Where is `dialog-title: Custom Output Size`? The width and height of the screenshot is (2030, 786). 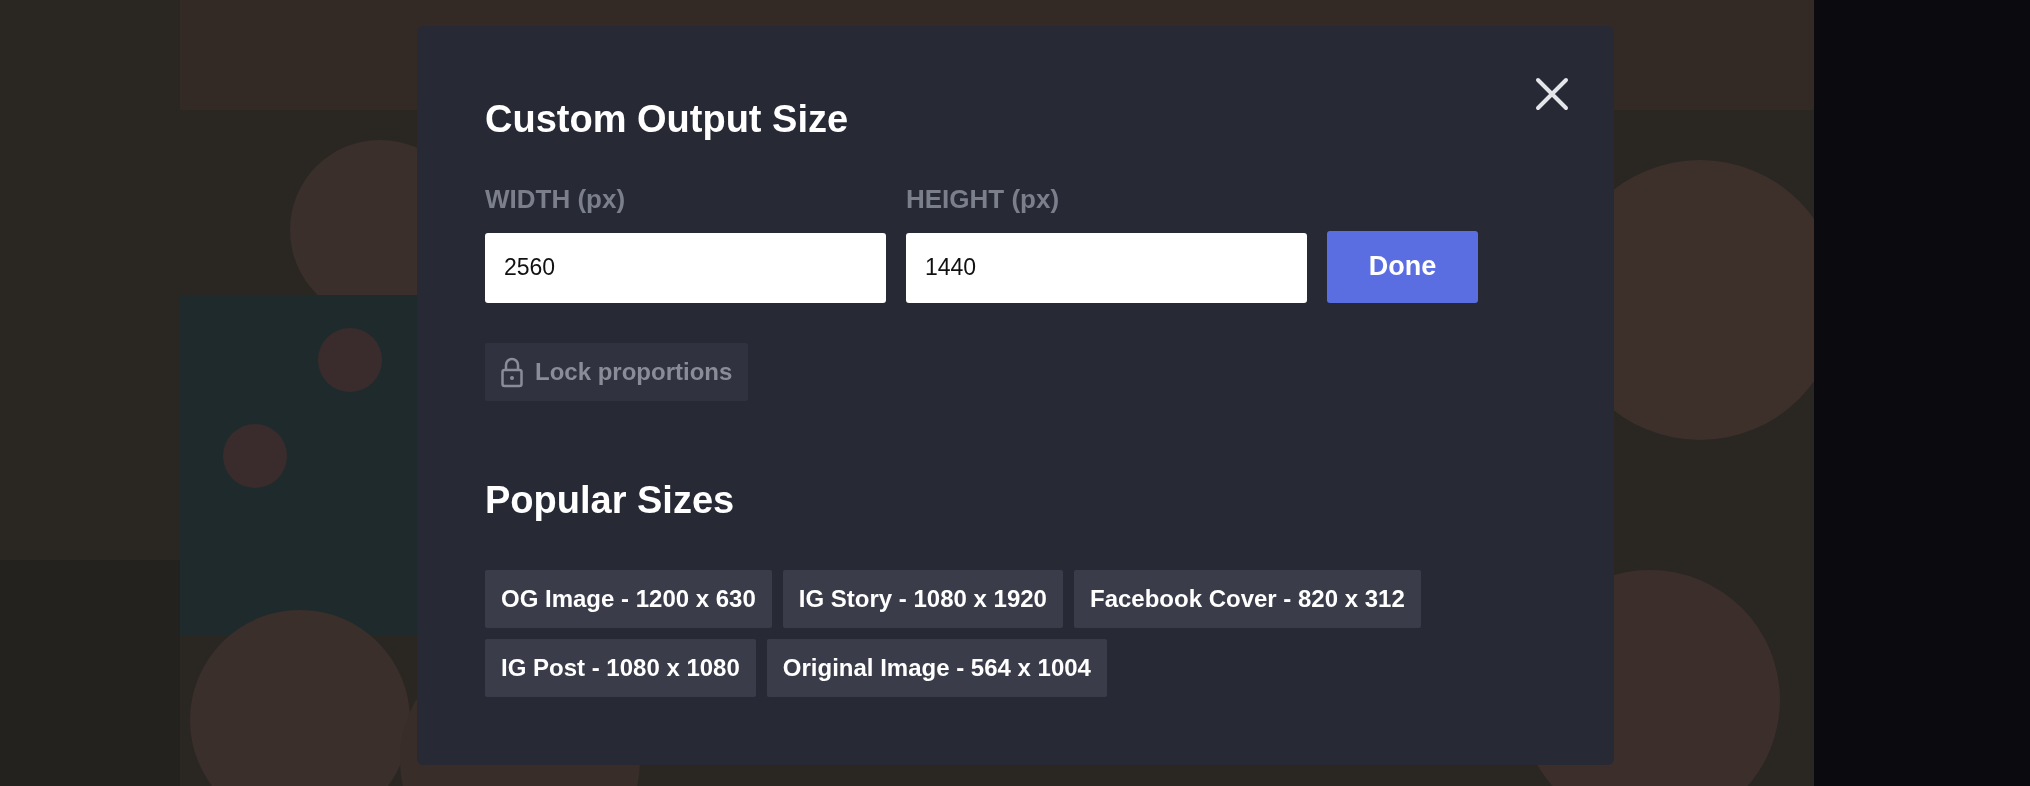 dialog-title: Custom Output Size is located at coordinates (667, 119).